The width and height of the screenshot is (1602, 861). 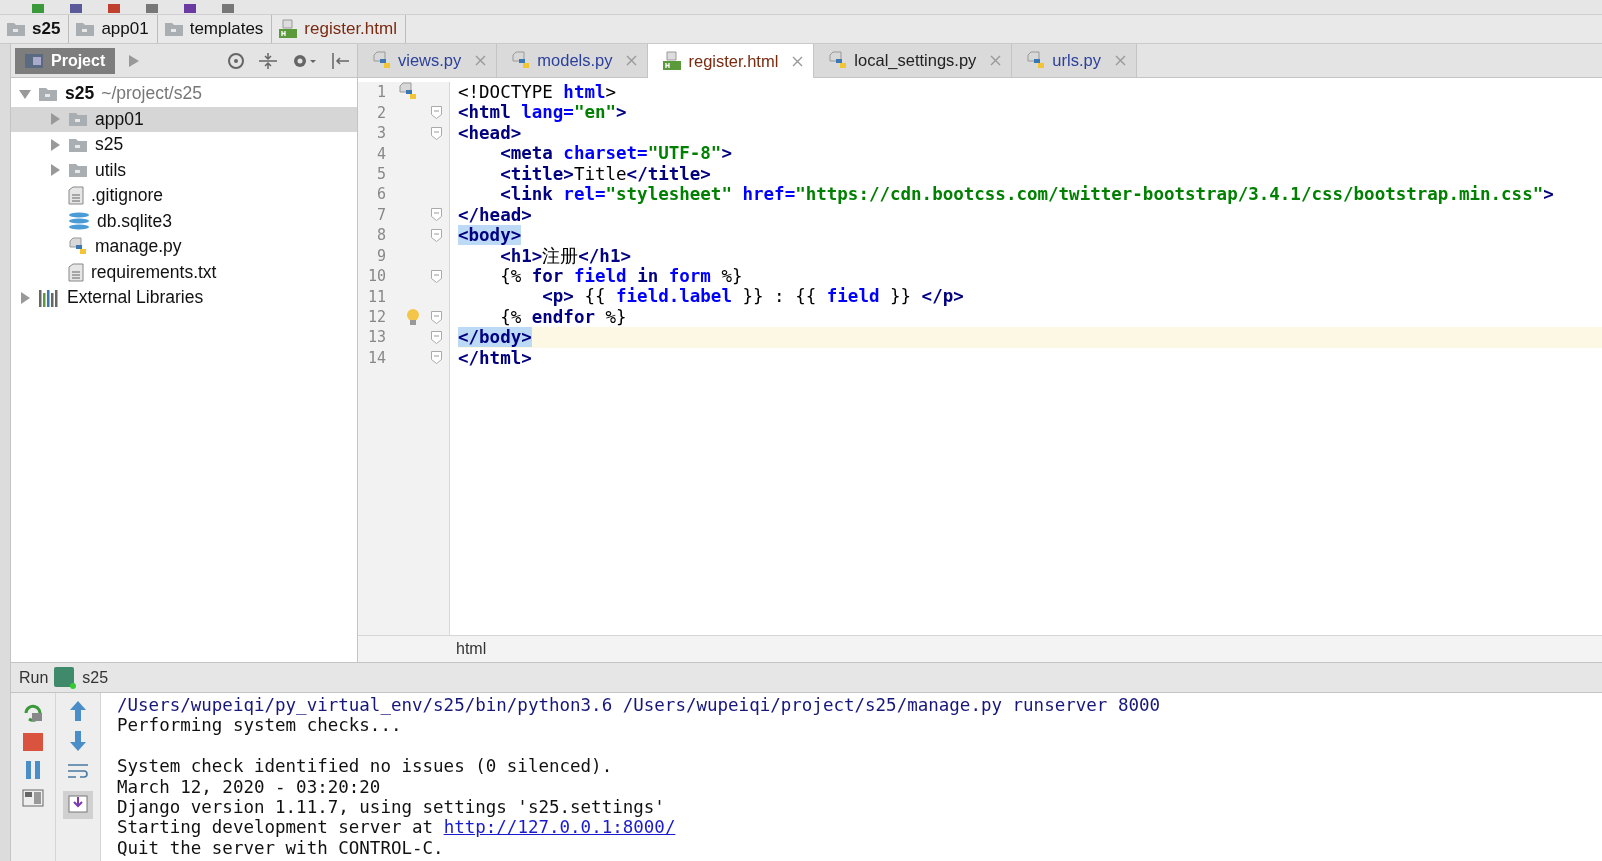 I want to click on editor-tab: views.py, so click(x=428, y=60).